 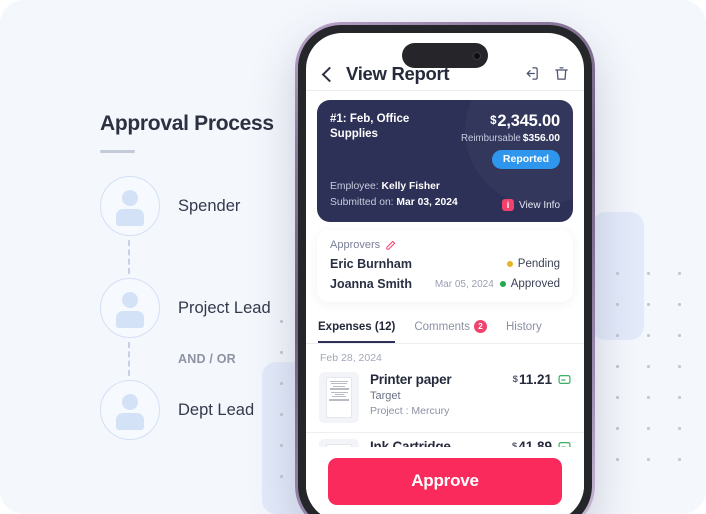 I want to click on approval-flow: Spender Project Lead AND / OR Dept Lead, so click(x=200, y=308).